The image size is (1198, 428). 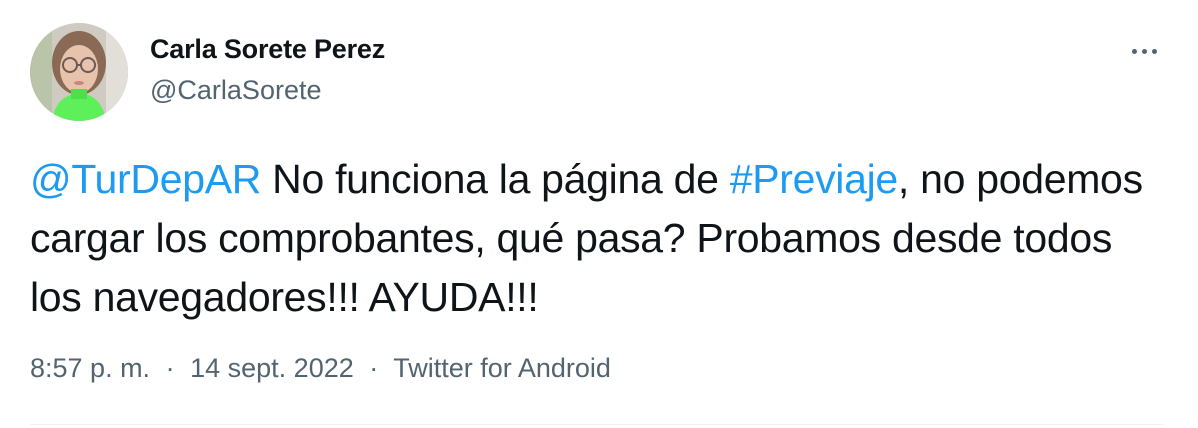 I want to click on mention-link: @TurDepAR, so click(x=145, y=179).